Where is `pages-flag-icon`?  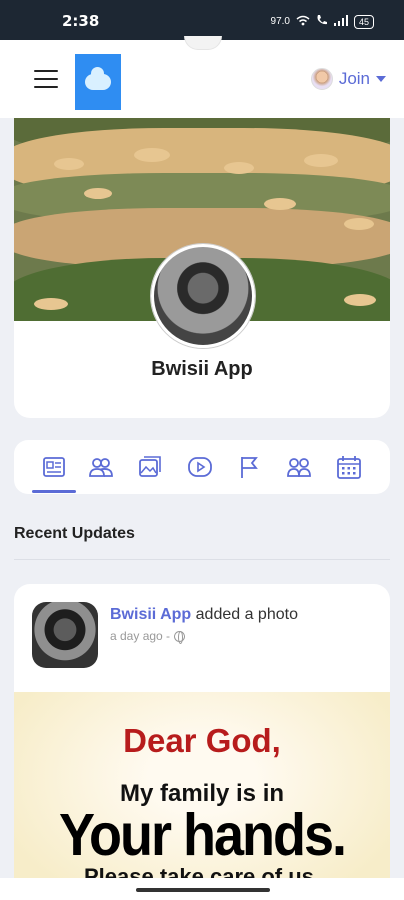
pages-flag-icon is located at coordinates (249, 467).